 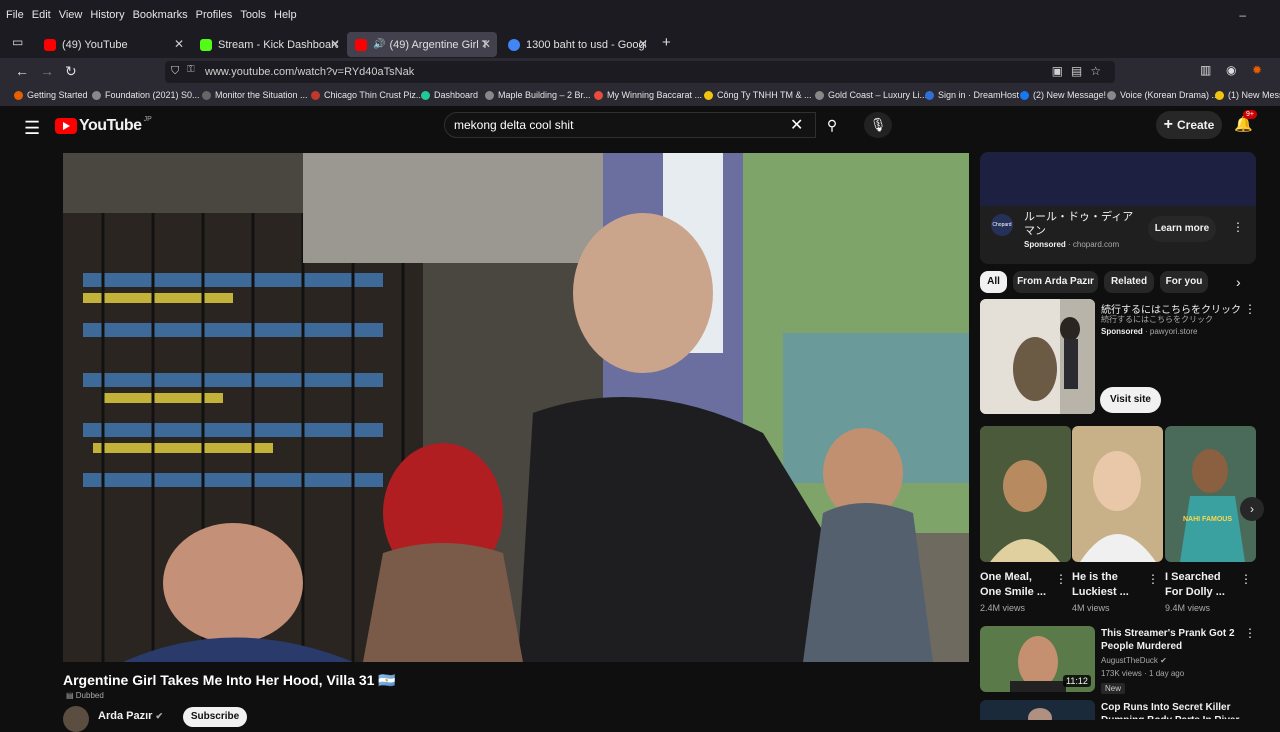 I want to click on sidebar-icon: ▥, so click(x=1205, y=70).